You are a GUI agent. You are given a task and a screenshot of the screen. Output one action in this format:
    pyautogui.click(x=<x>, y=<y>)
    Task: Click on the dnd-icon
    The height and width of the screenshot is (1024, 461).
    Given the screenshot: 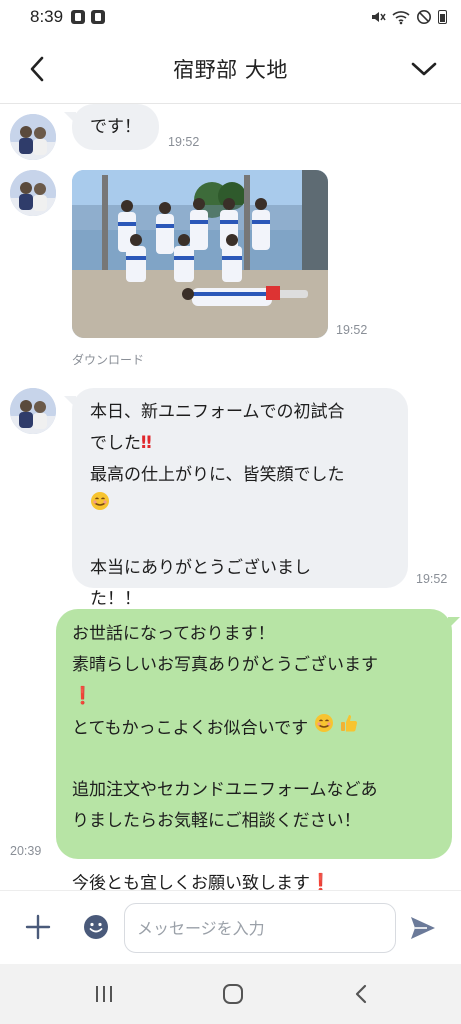 What is the action you would take?
    pyautogui.click(x=424, y=17)
    